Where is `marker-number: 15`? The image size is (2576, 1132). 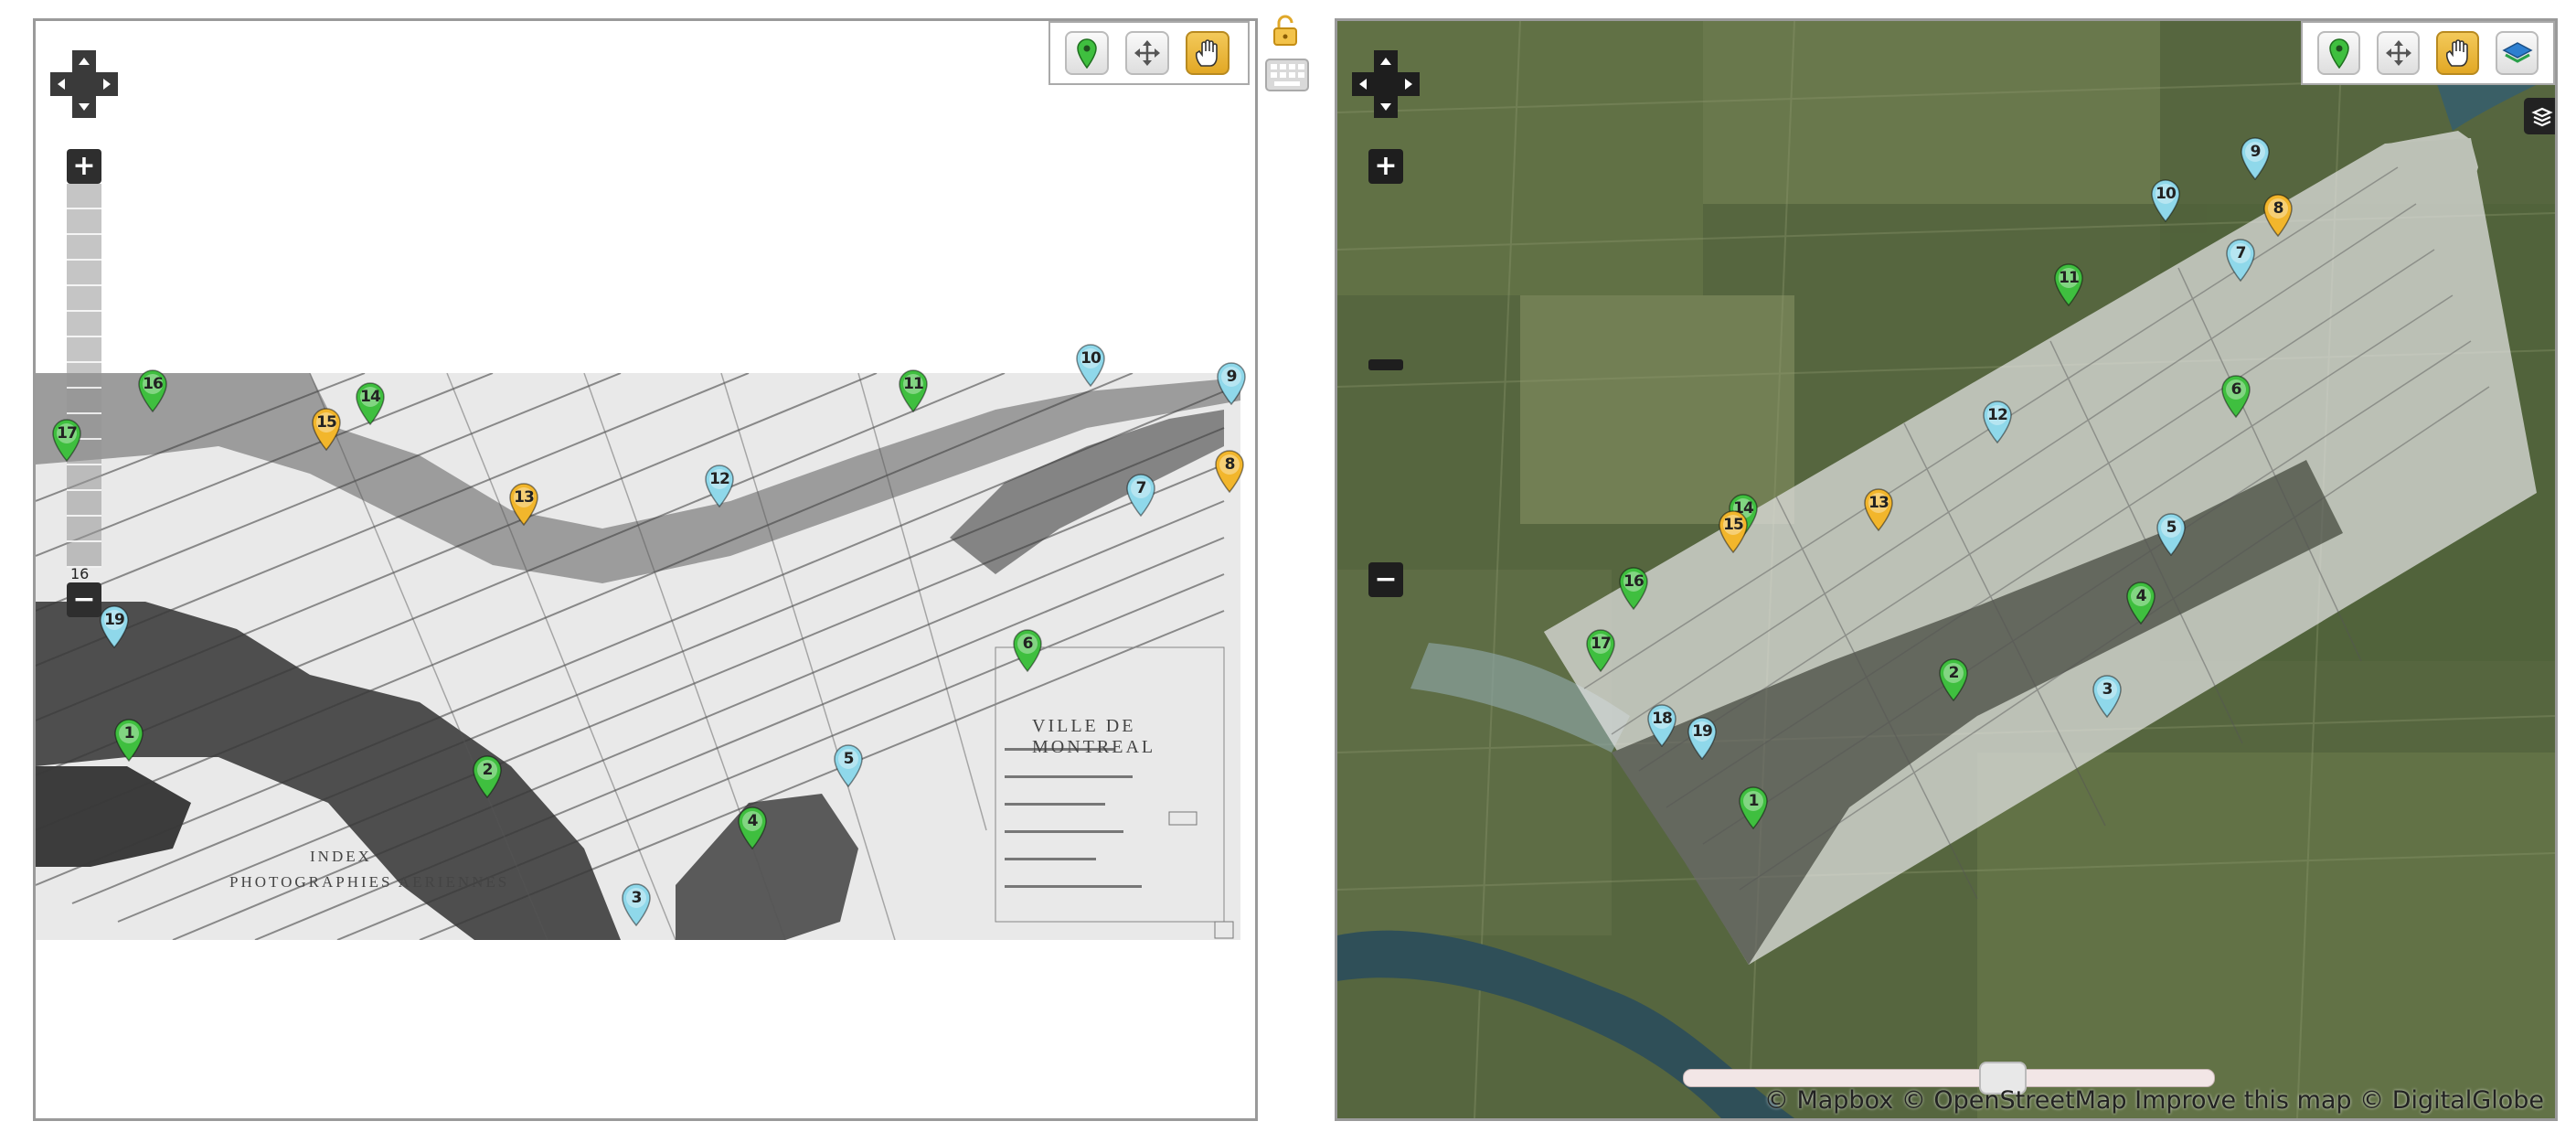 marker-number: 15 is located at coordinates (1733, 525).